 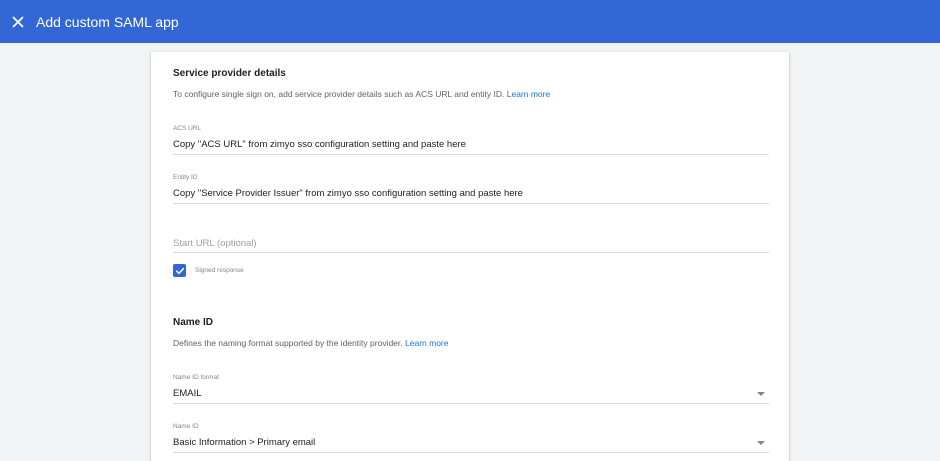 What do you see at coordinates (185, 177) in the screenshot?
I see `entity-id-label: Entity ID` at bounding box center [185, 177].